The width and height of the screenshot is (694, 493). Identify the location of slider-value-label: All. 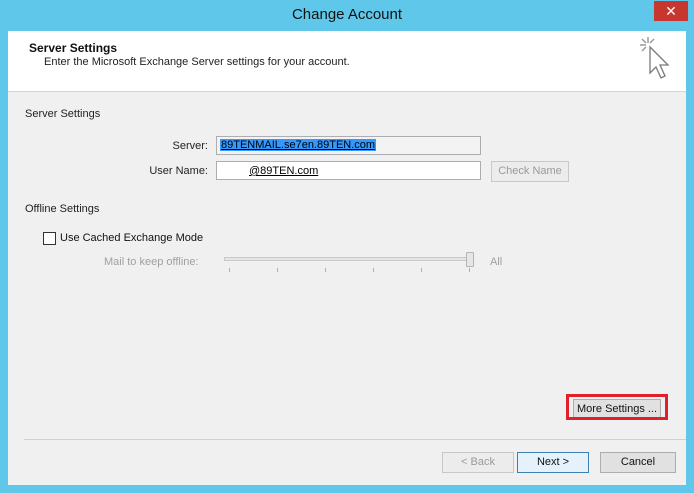
(496, 262).